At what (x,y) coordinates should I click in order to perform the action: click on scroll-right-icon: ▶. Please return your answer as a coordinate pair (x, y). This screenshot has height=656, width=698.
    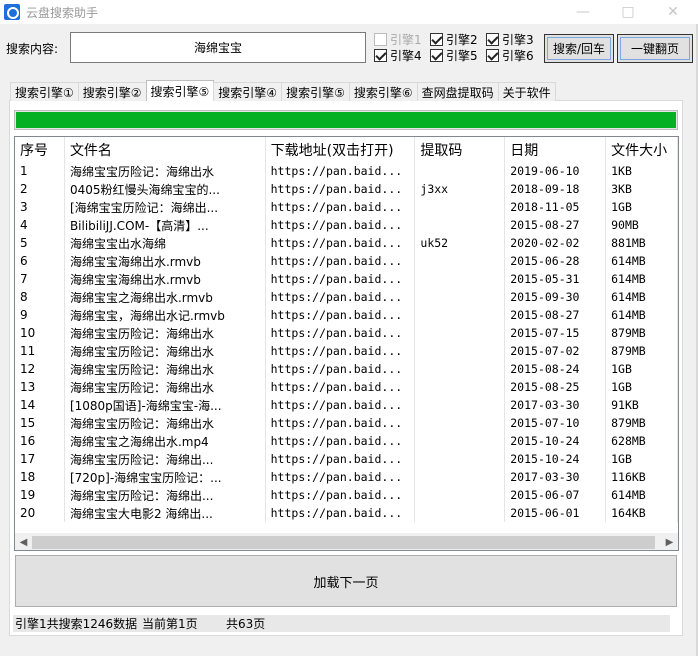
    Looking at the image, I should click on (669, 542).